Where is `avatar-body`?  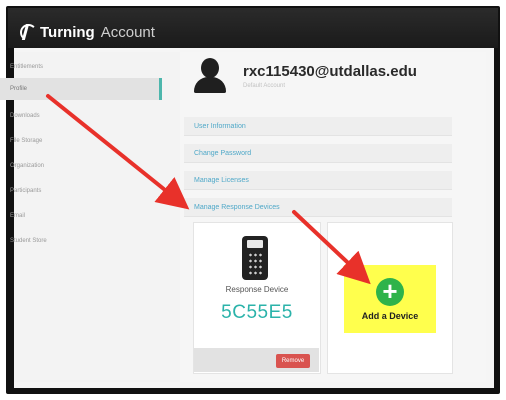 avatar-body is located at coordinates (210, 85).